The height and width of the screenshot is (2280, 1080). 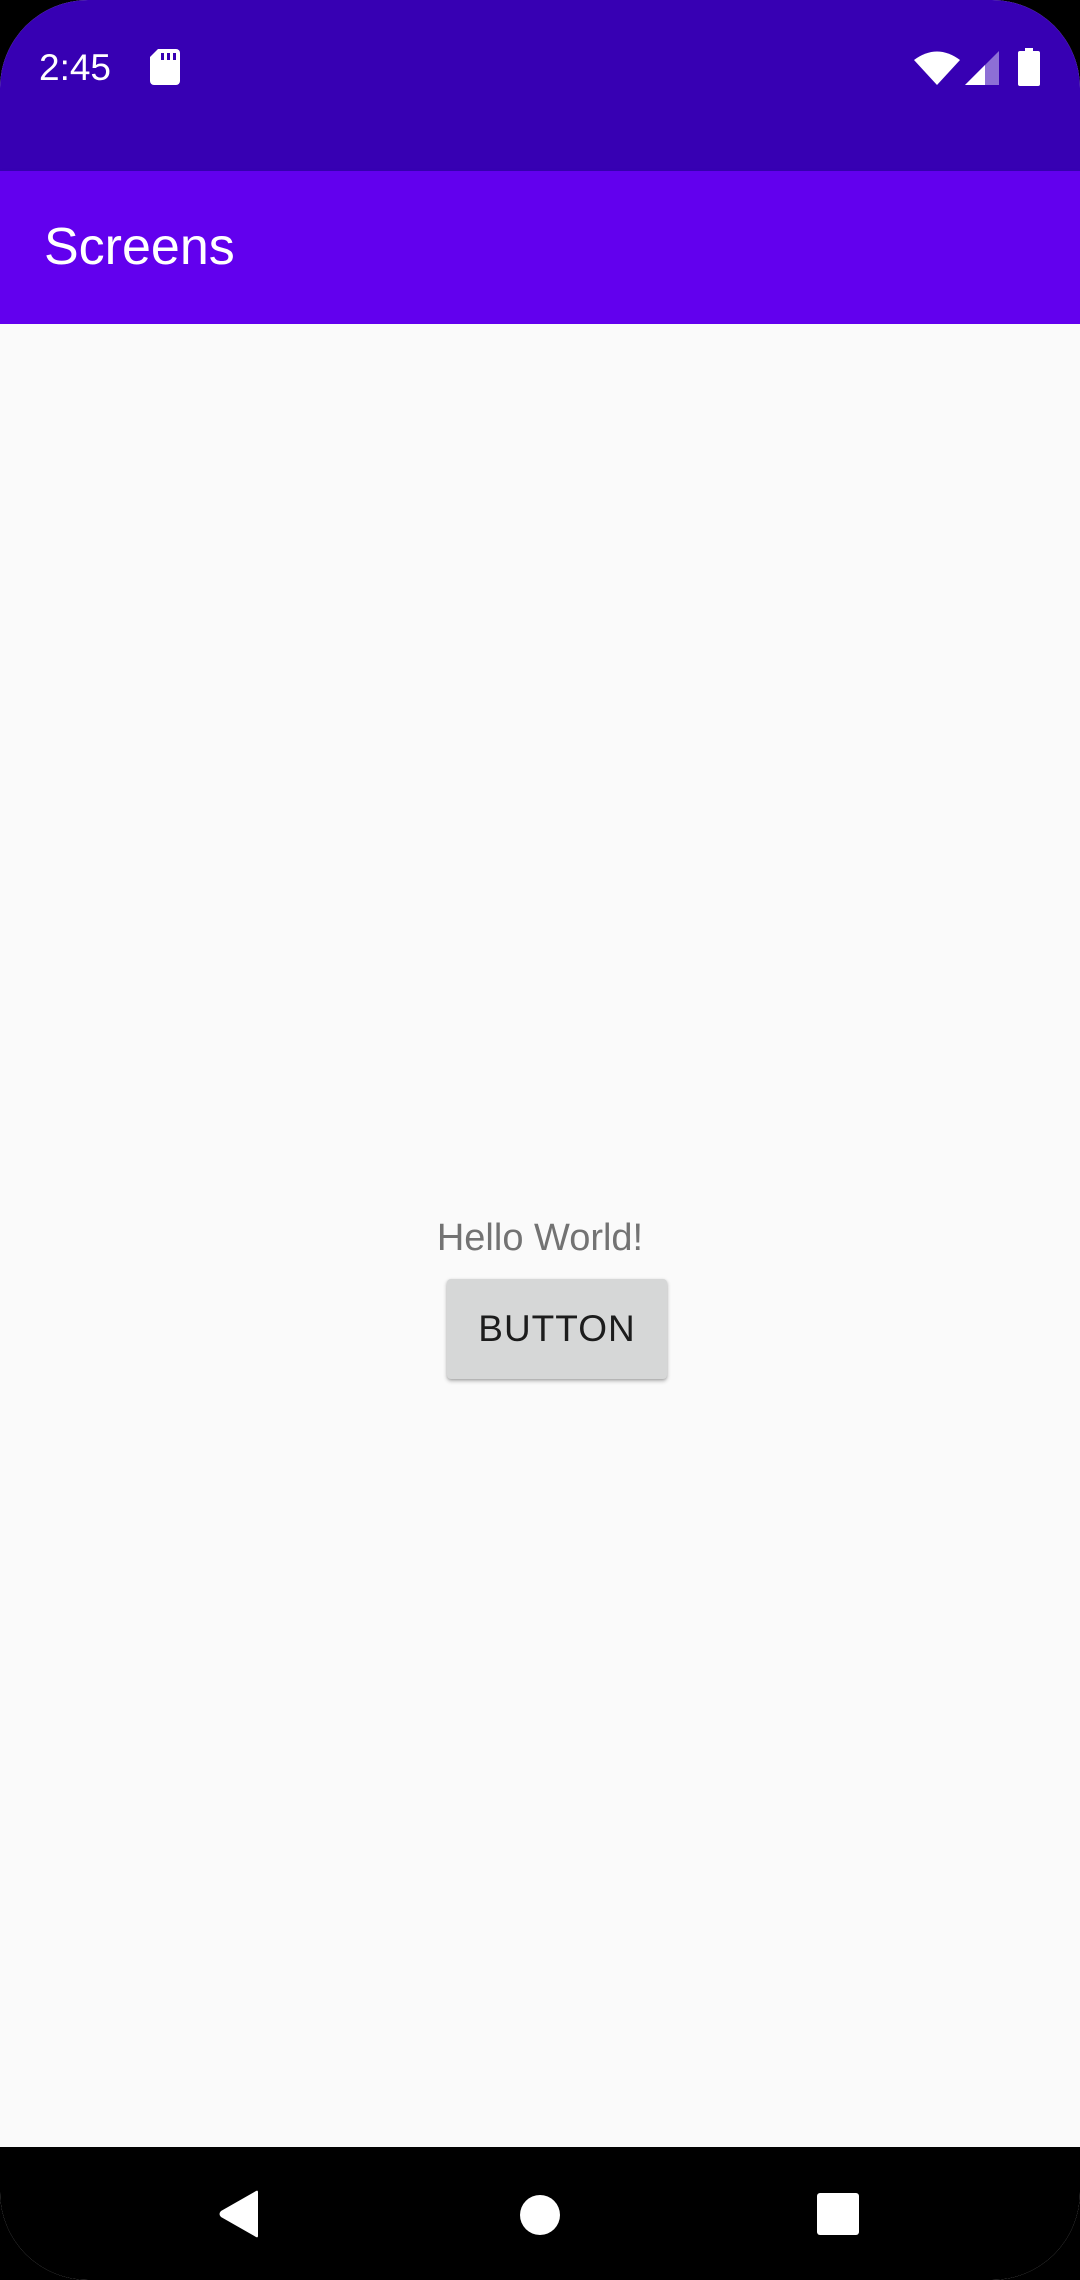 I want to click on wifi-icon, so click(x=937, y=68).